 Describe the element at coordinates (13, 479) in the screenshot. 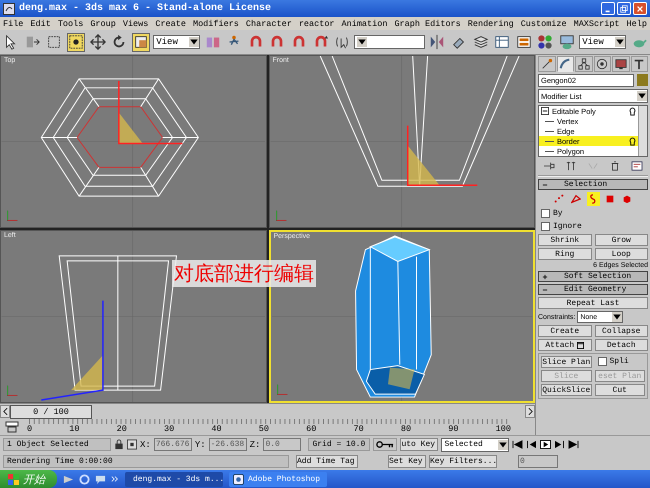

I see `flag-icon` at that location.